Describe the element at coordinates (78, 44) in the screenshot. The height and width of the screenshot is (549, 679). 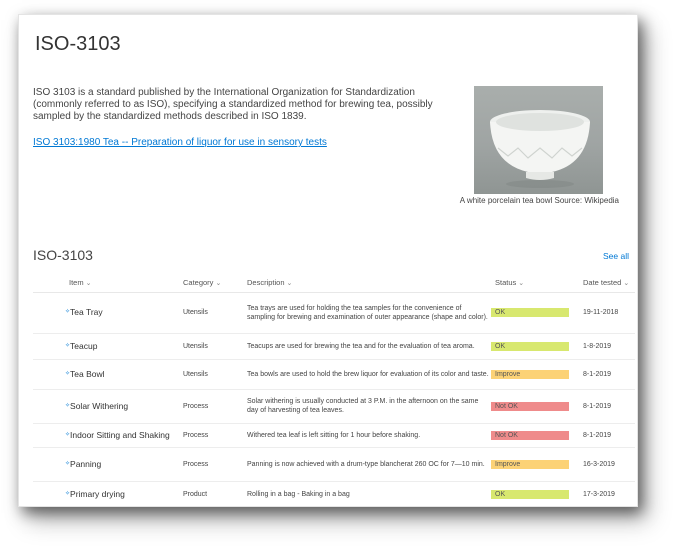
I see `page-title: ISO-3103` at that location.